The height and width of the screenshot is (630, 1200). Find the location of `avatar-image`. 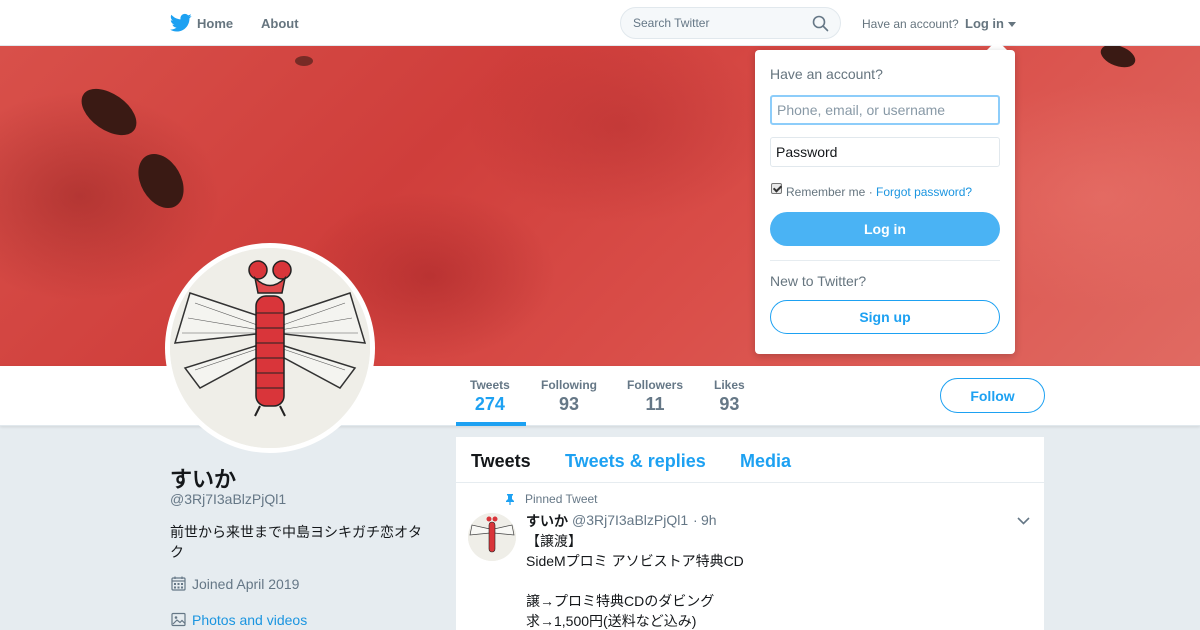

avatar-image is located at coordinates (270, 348).